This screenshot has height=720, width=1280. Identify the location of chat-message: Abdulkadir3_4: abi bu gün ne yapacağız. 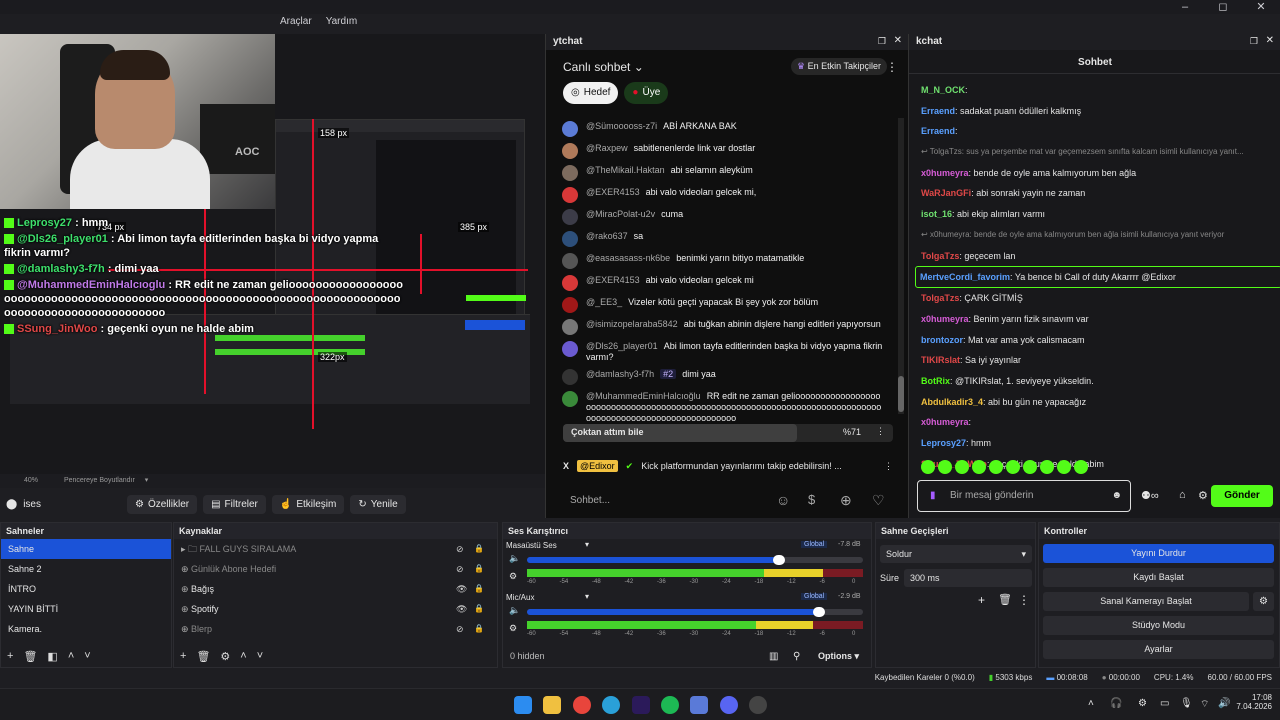
(1098, 402).